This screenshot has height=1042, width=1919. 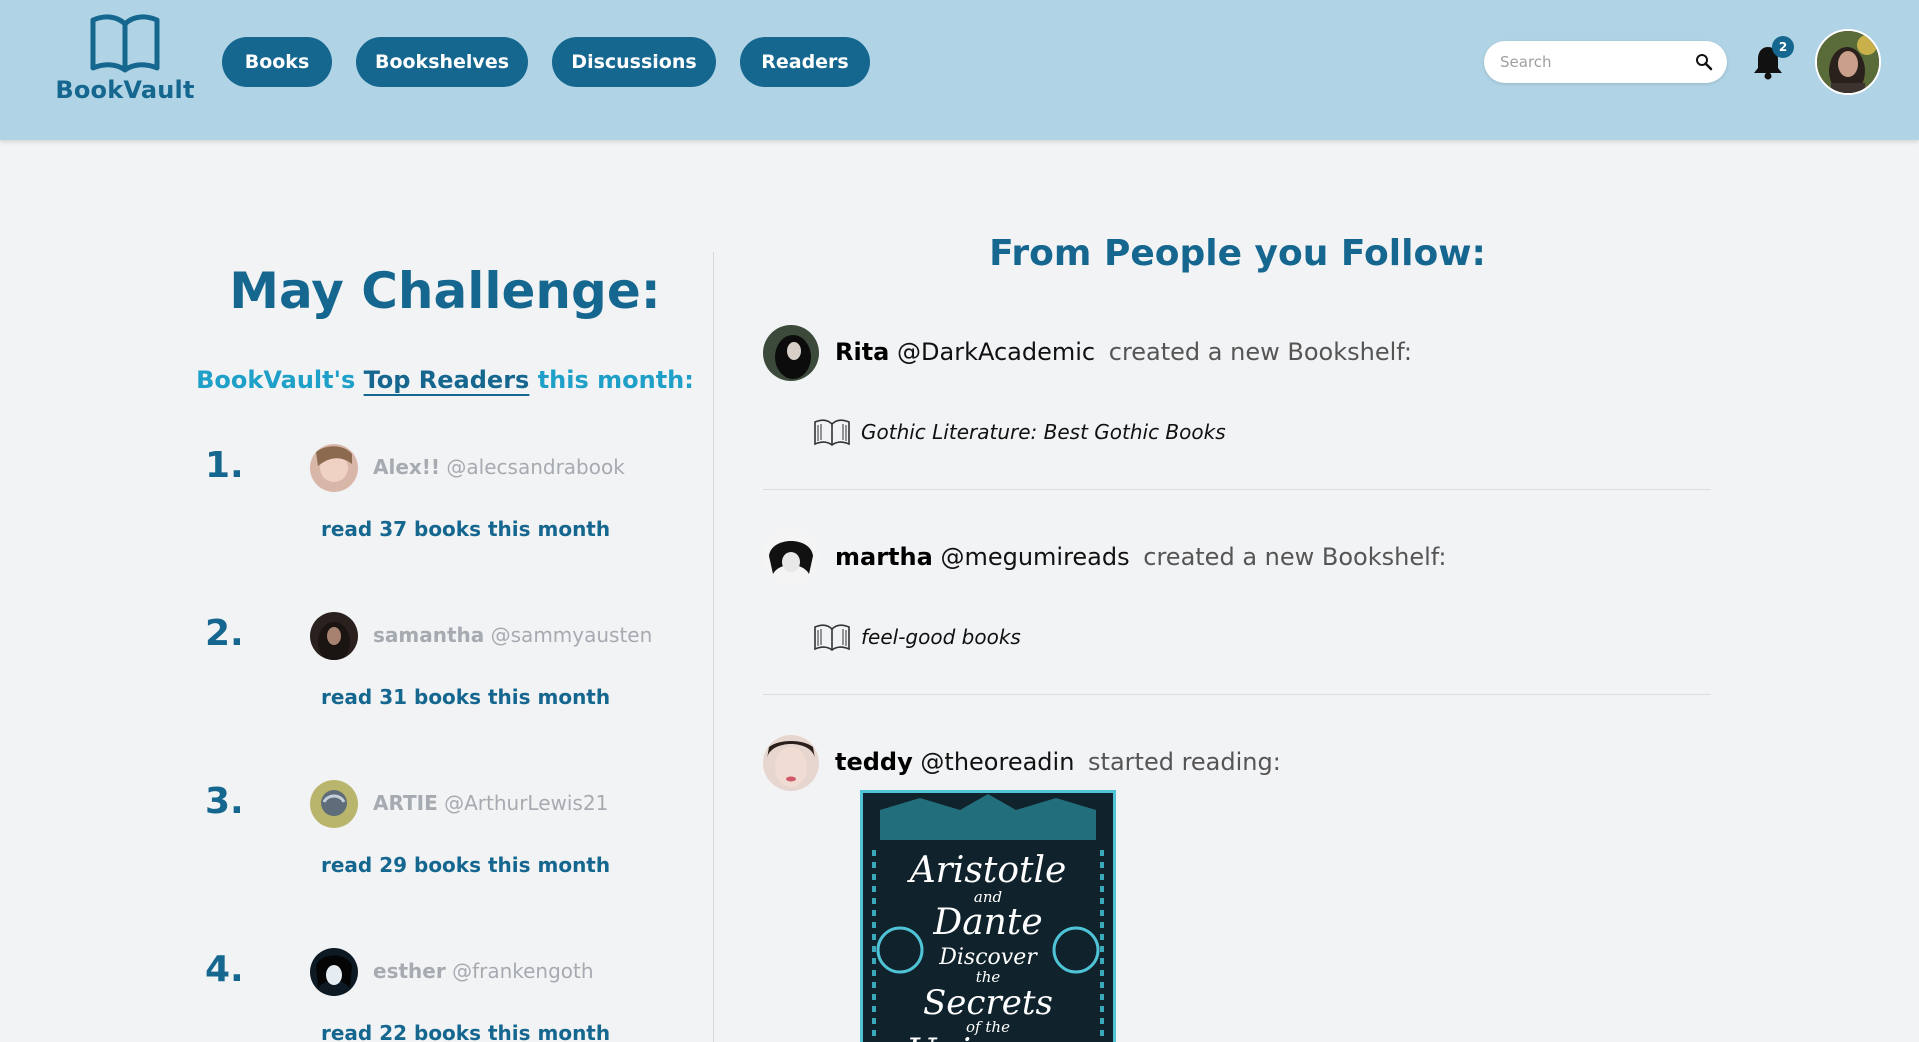 What do you see at coordinates (483, 971) in the screenshot?
I see `reader-name: esther @frankengoth` at bounding box center [483, 971].